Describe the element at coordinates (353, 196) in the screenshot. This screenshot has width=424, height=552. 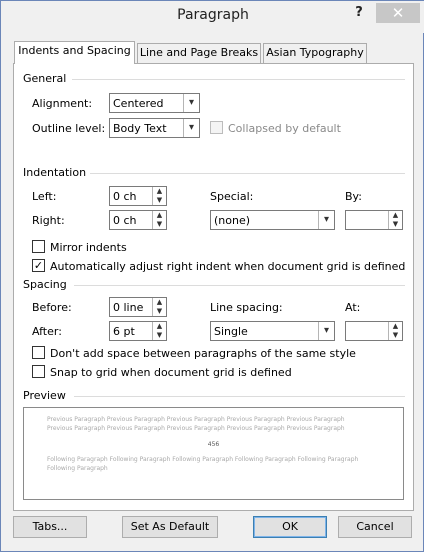
I see `by-label: By:` at that location.